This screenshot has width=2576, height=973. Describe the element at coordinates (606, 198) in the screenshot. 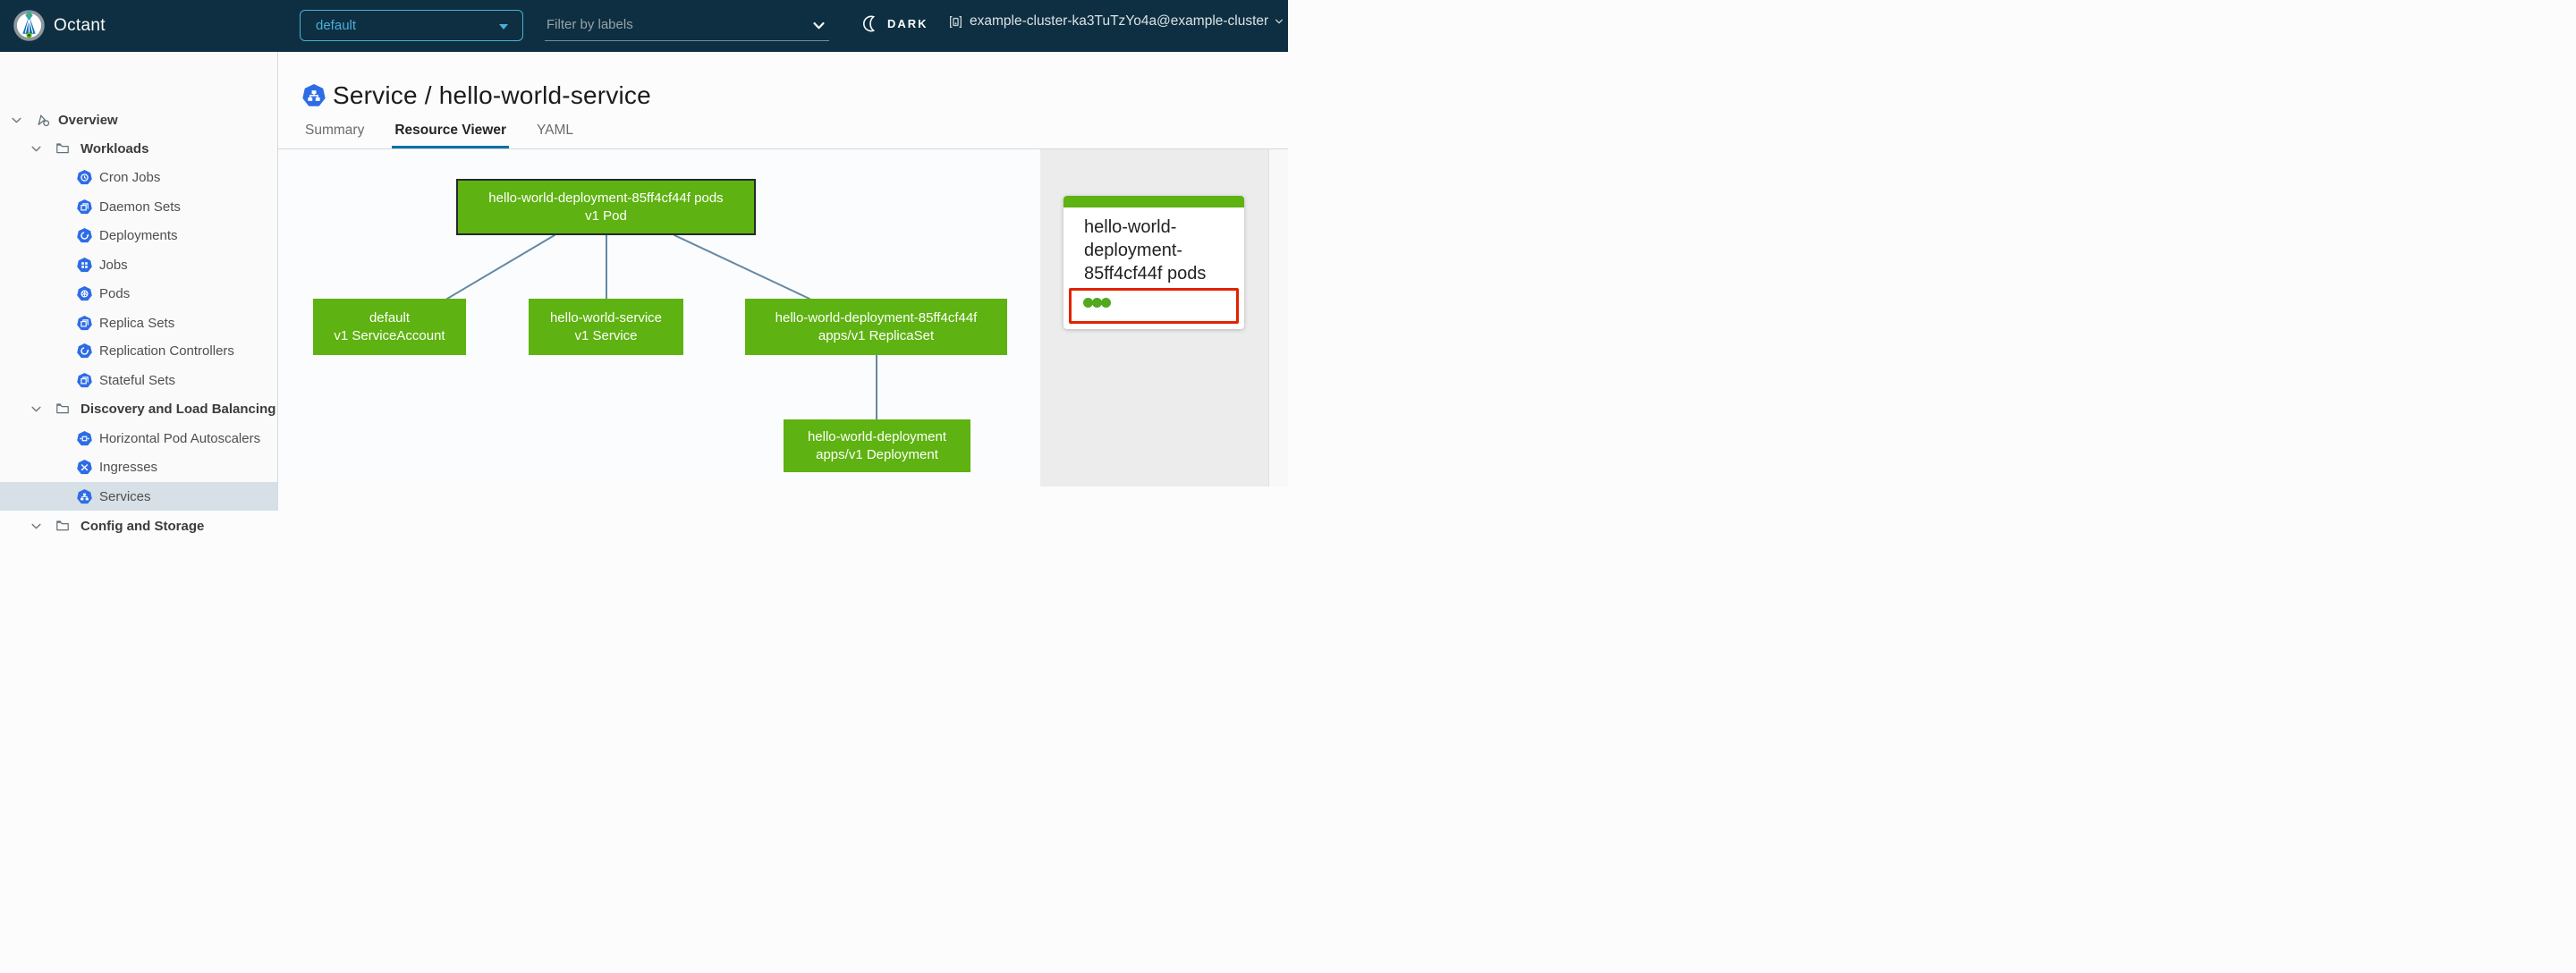

I see `node-label: hello-world-deployment-85ff4cf44f pods` at that location.